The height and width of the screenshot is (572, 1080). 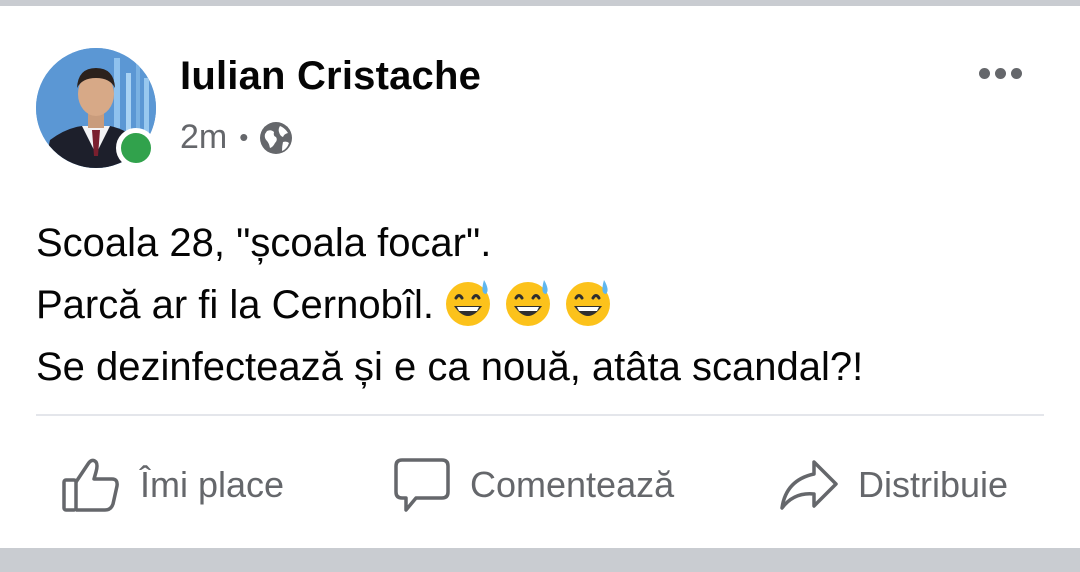 What do you see at coordinates (90, 485) in the screenshot?
I see `thumbs-up-icon` at bounding box center [90, 485].